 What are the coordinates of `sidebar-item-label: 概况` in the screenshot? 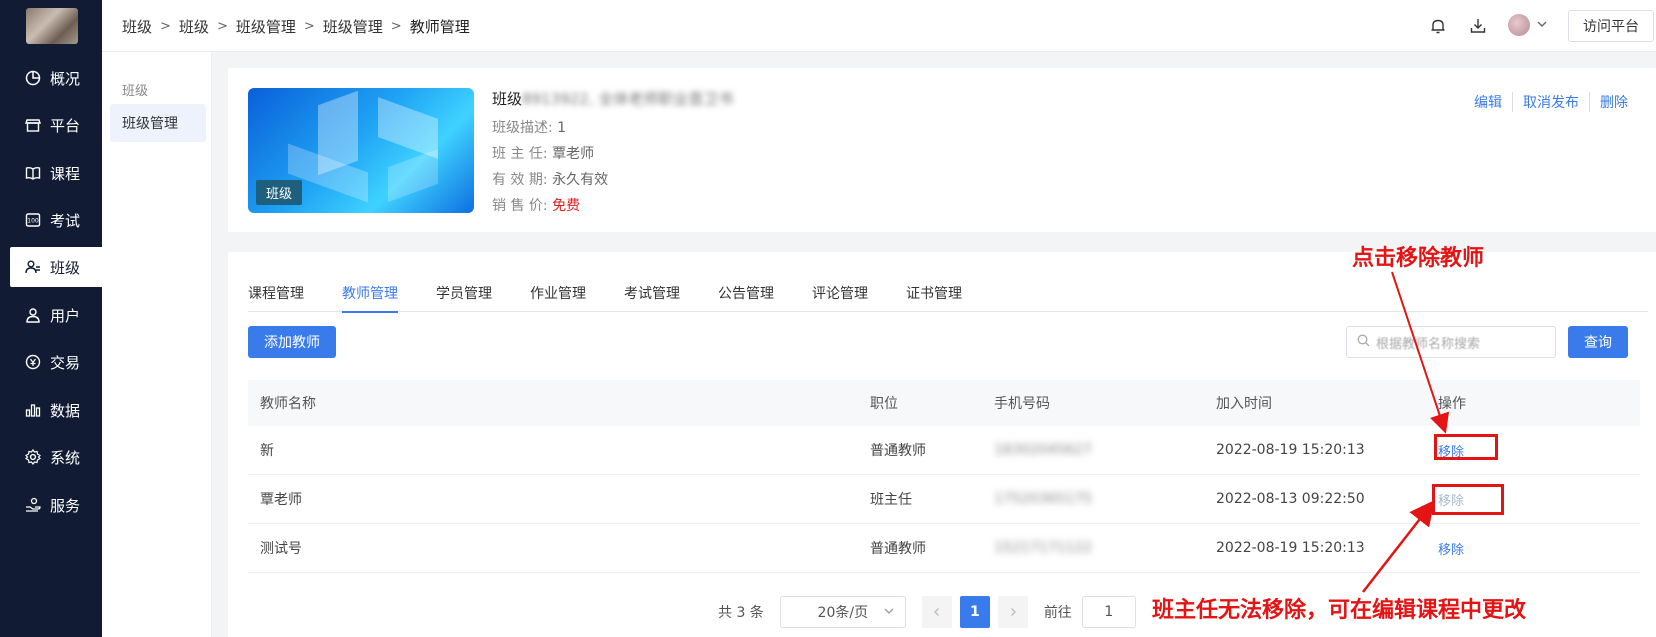 It's located at (65, 78).